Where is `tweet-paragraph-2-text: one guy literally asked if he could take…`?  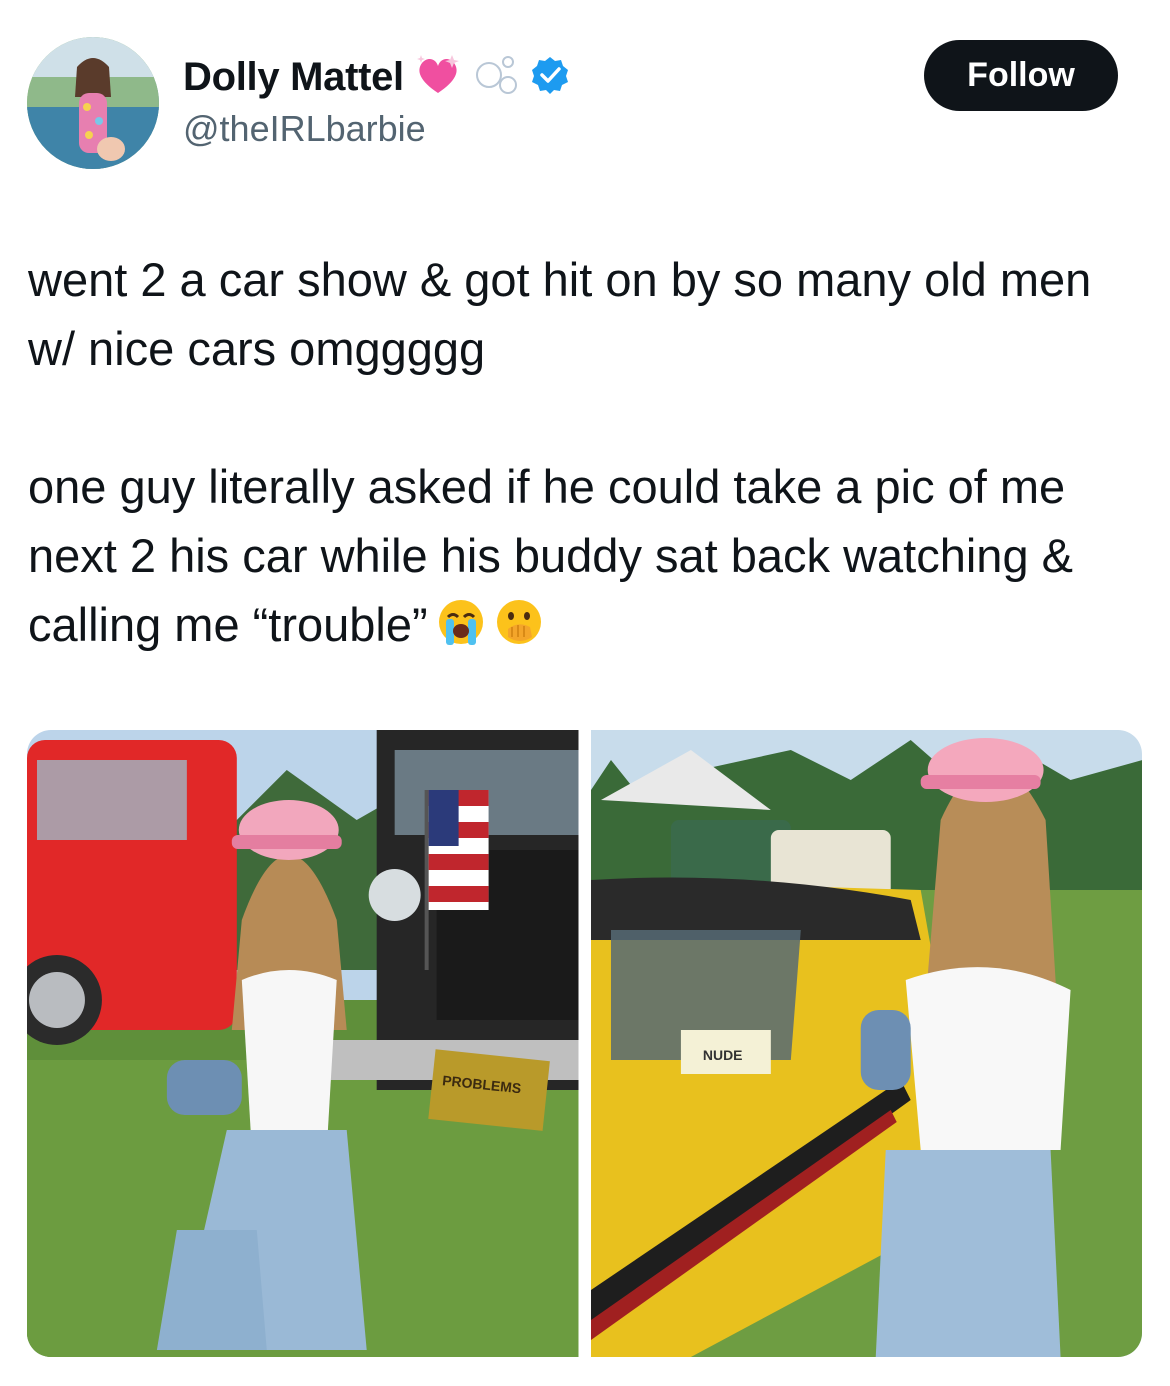
tweet-paragraph-2-text: one guy literally asked if he could take… is located at coordinates (550, 555).